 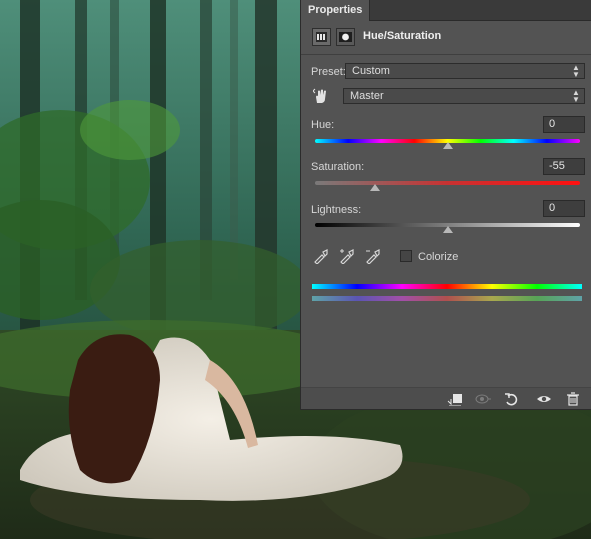 What do you see at coordinates (447, 145) in the screenshot?
I see `hue-slider-thumb` at bounding box center [447, 145].